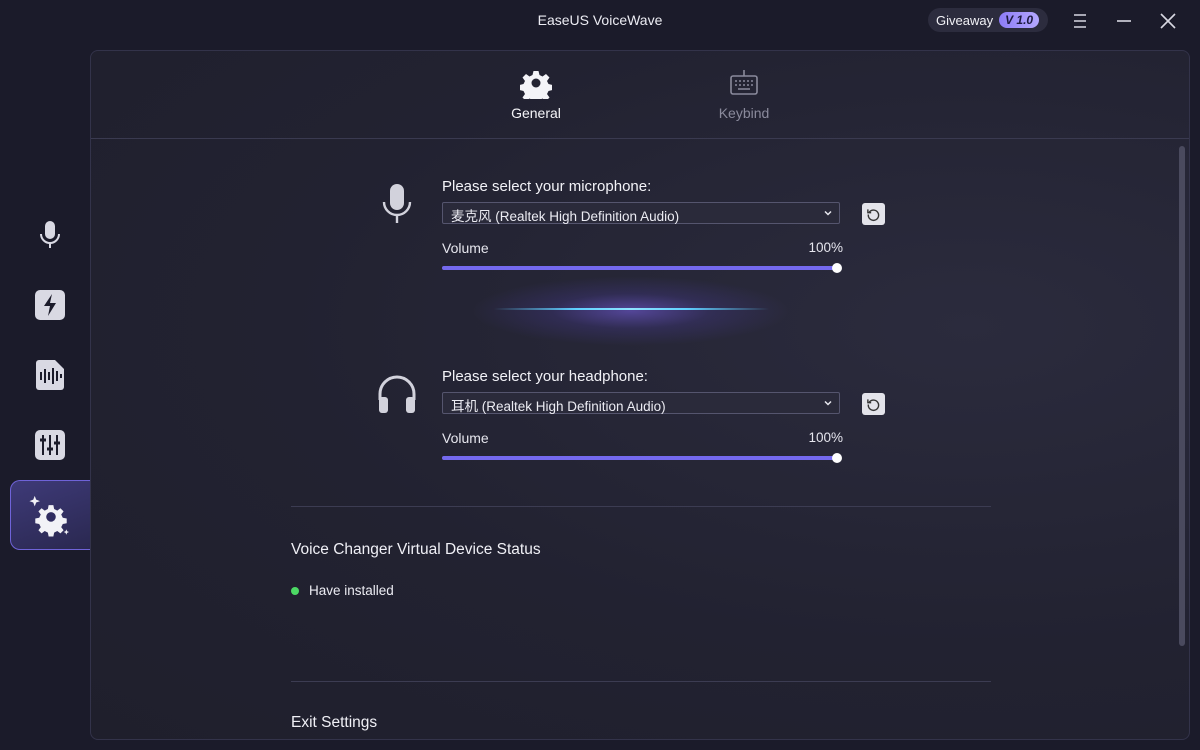  I want to click on minimize-button, so click(1124, 21).